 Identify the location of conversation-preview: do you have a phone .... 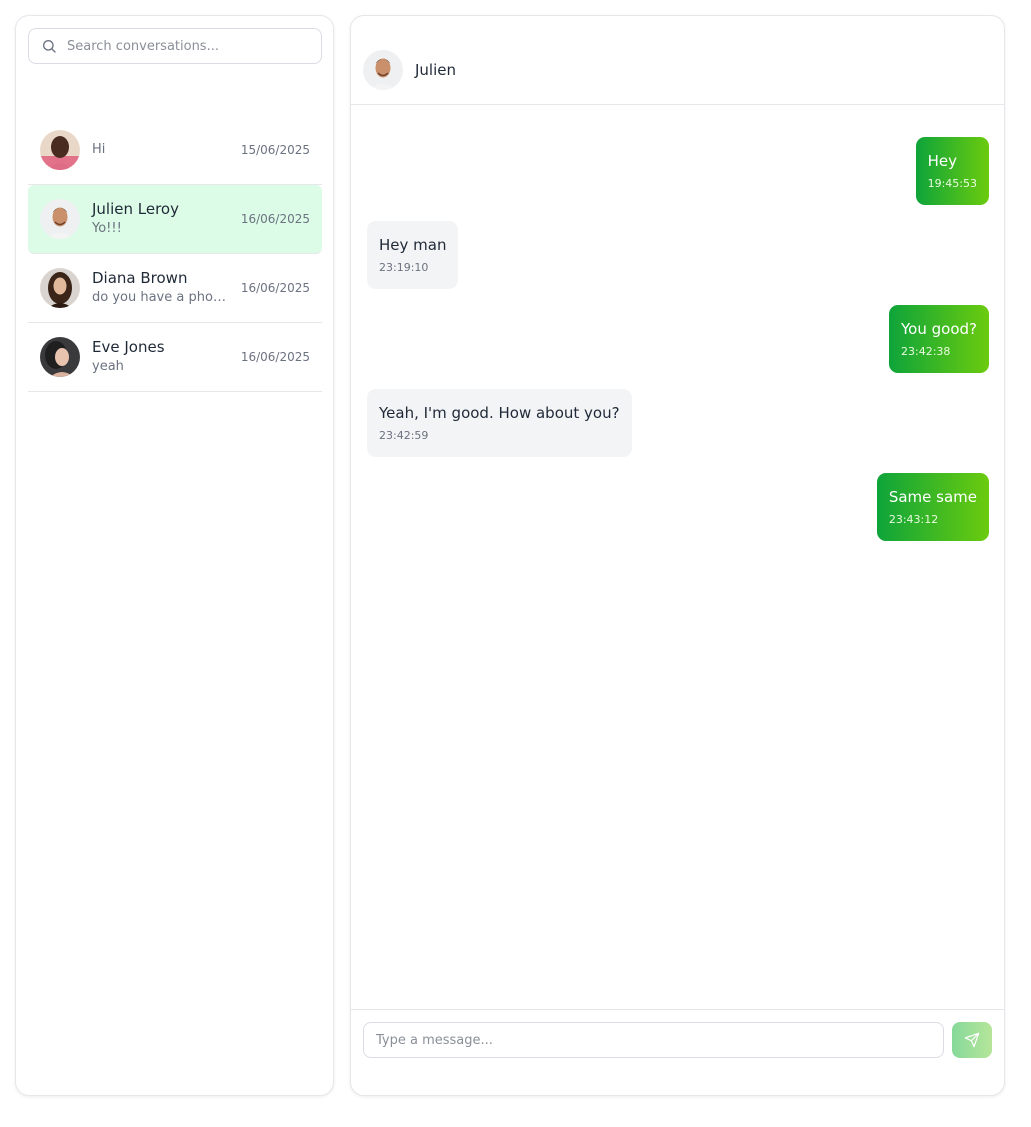
(162, 297).